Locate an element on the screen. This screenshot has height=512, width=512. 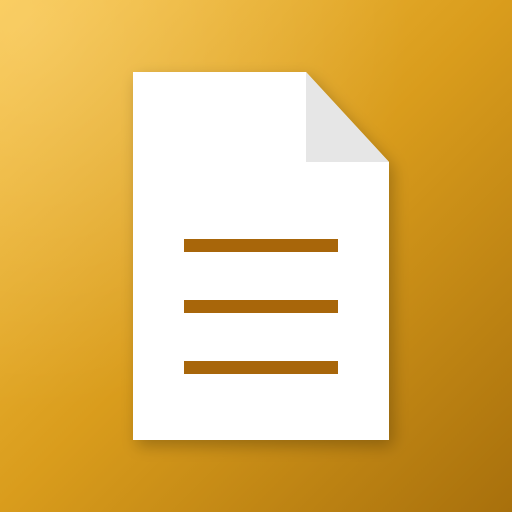
document-corner-fold is located at coordinates (347, 117).